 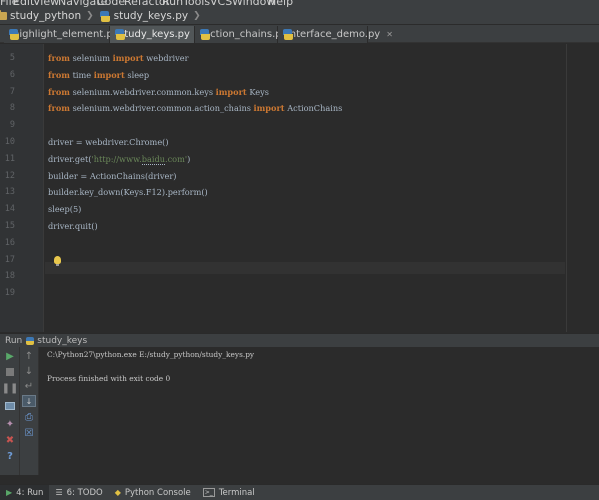 I want to click on tool-tab-python-console: ◆ Python Console, so click(x=153, y=492).